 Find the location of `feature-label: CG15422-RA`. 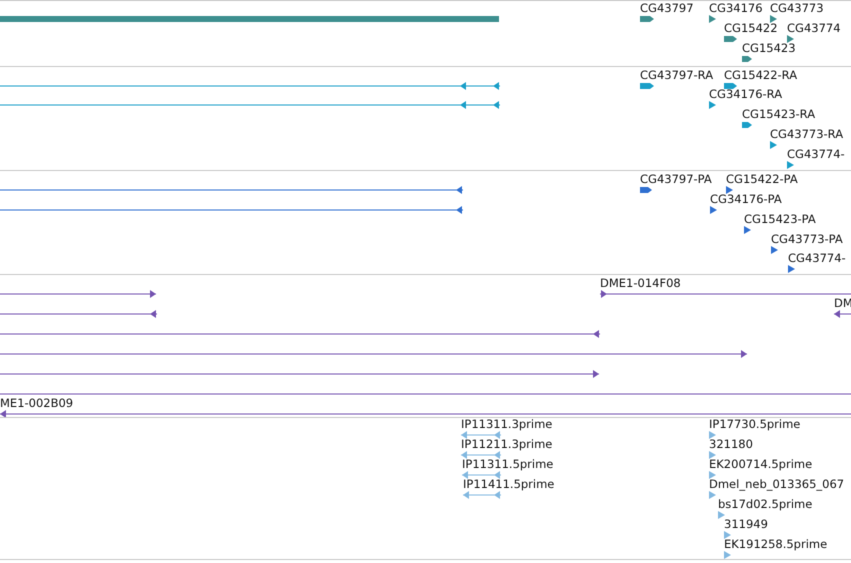

feature-label: CG15422-RA is located at coordinates (761, 75).